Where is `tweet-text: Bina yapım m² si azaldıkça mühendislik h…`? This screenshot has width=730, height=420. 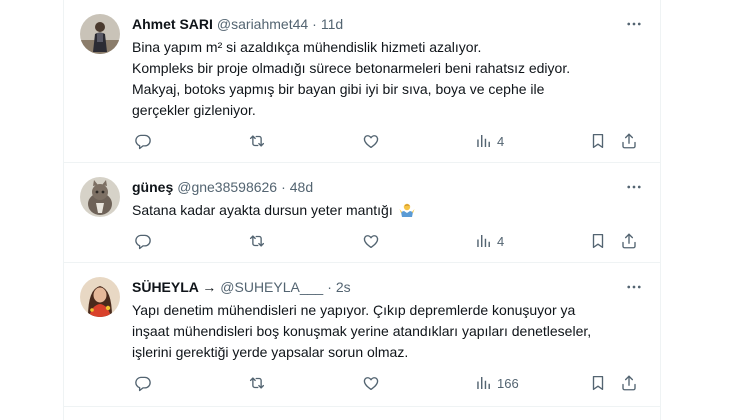 tweet-text: Bina yapım m² si azaldıkça mühendislik h… is located at coordinates (384, 79).